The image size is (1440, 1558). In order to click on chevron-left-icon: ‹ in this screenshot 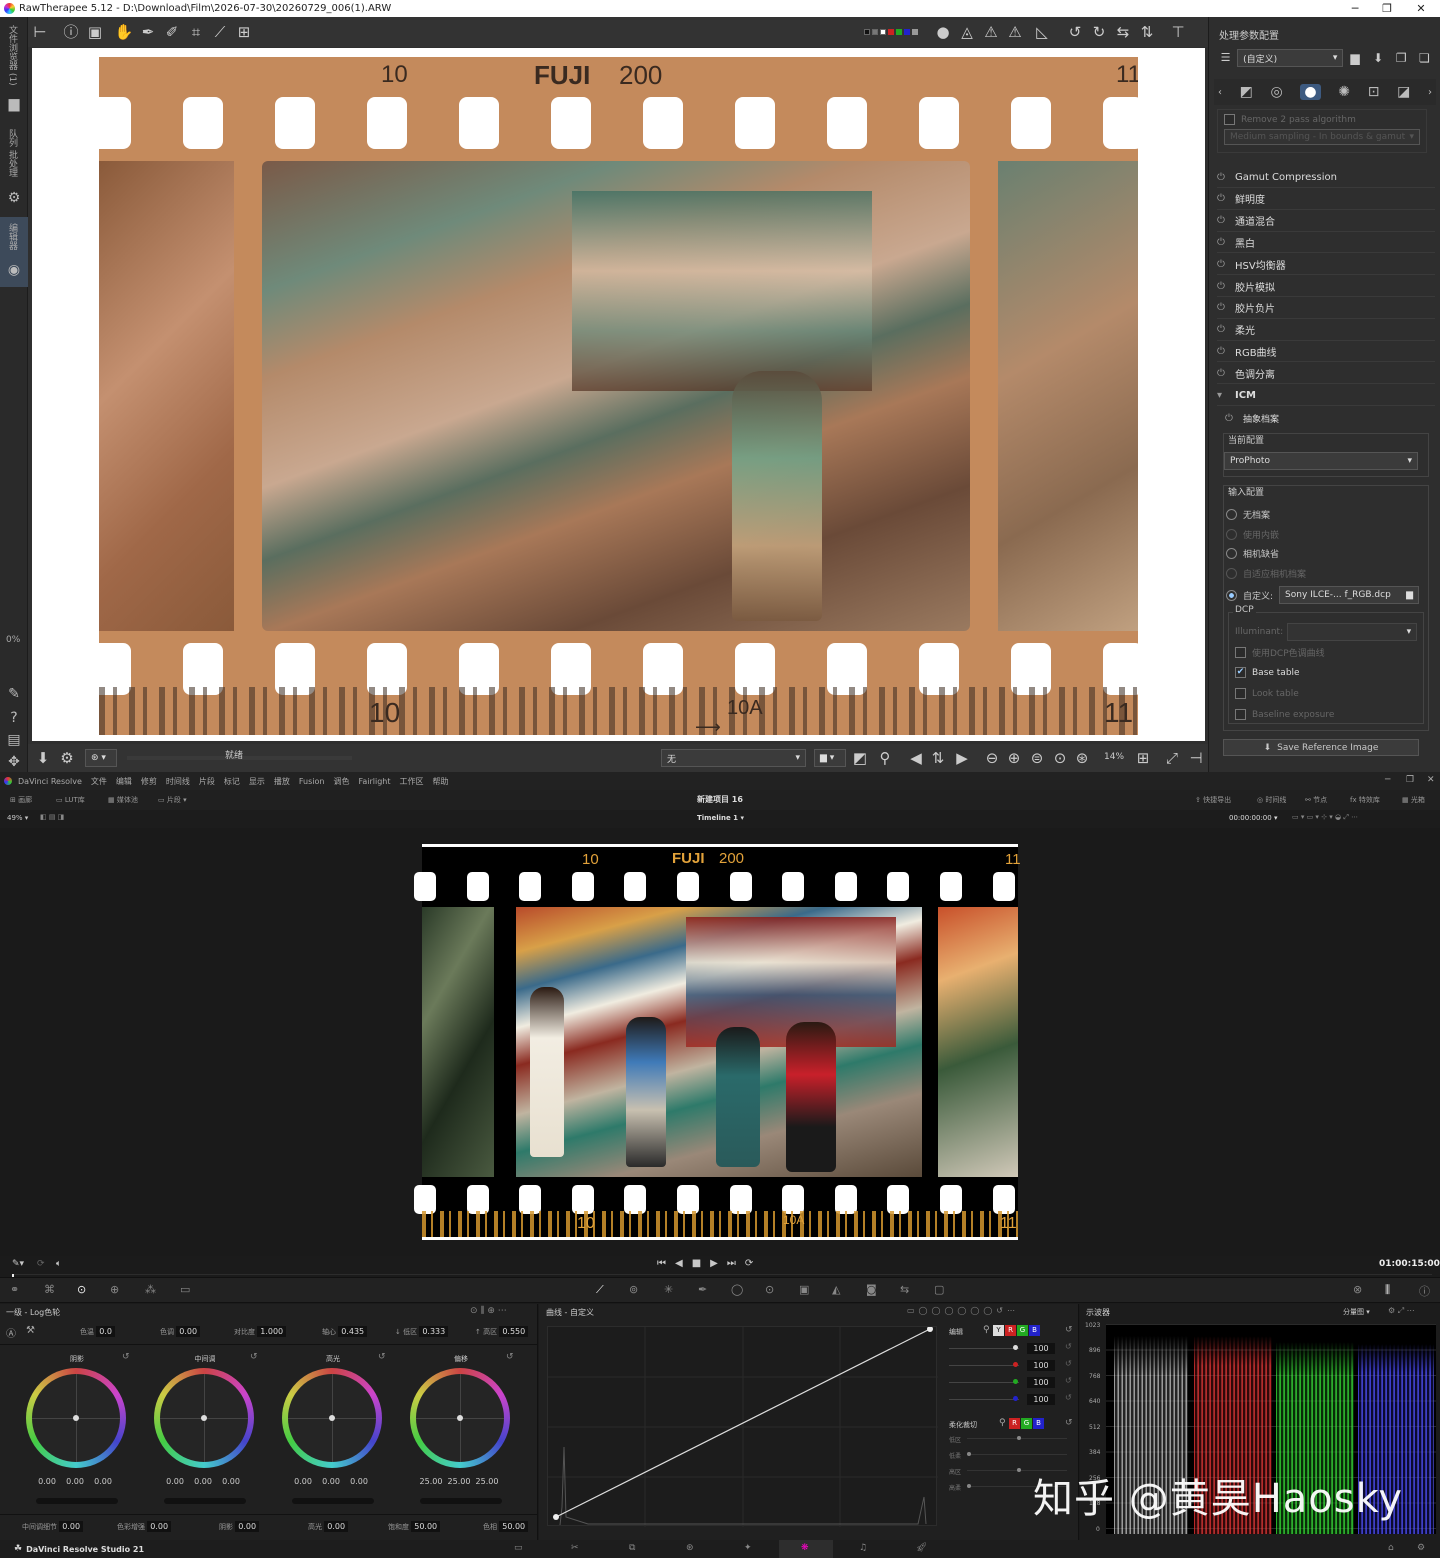, I will do `click(1220, 92)`.